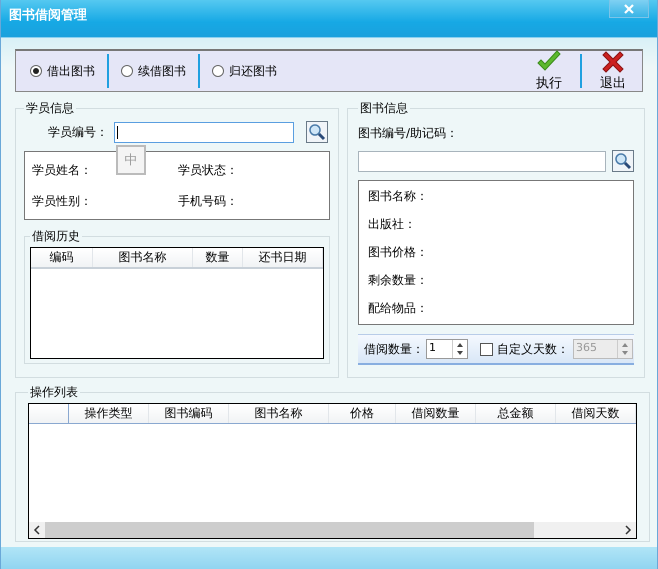  I want to click on field-label: 手机号码：, so click(208, 201).